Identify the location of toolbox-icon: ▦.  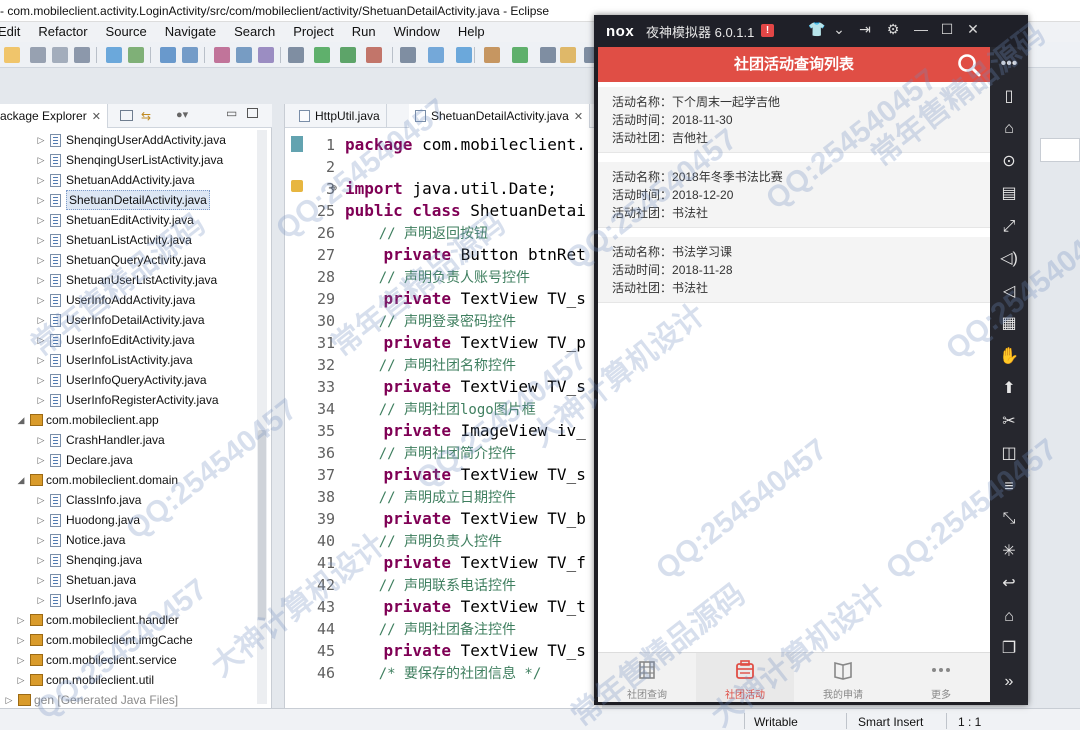
(1009, 324).